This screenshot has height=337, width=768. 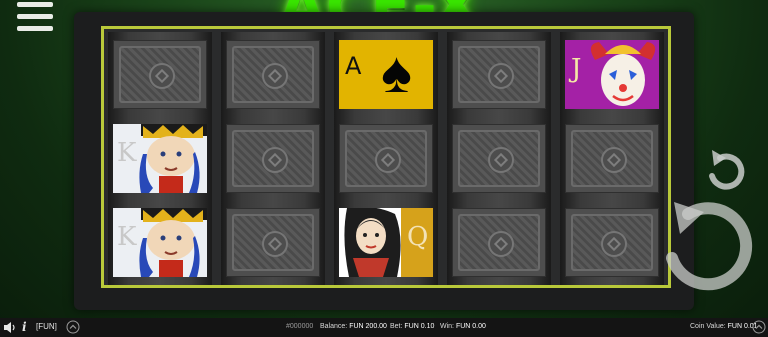 What do you see at coordinates (386, 242) in the screenshot?
I see `queen-card-3-3: Q` at bounding box center [386, 242].